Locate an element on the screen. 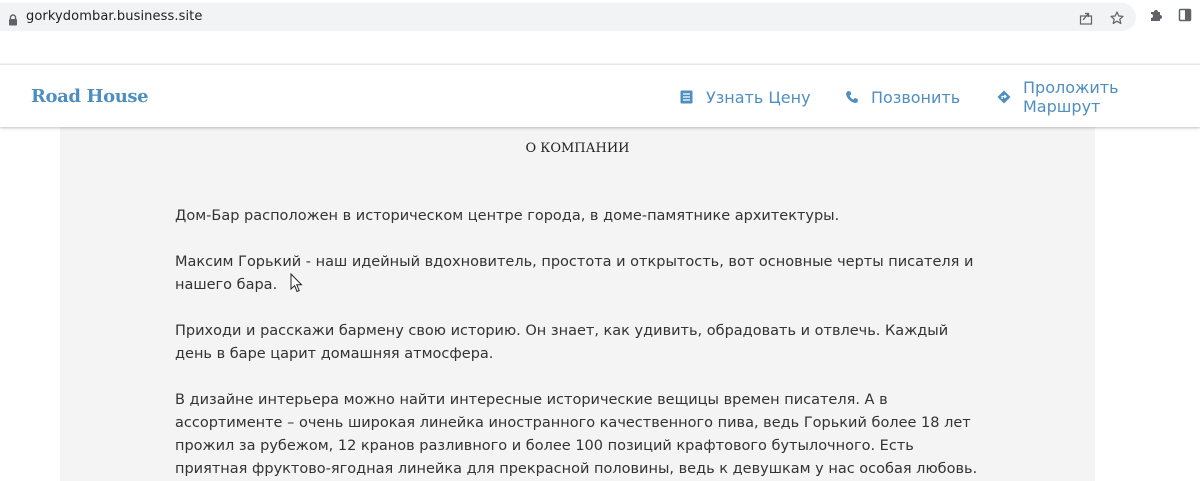 The height and width of the screenshot is (481, 1200). section-title: О КОМПАНИИ is located at coordinates (577, 148).